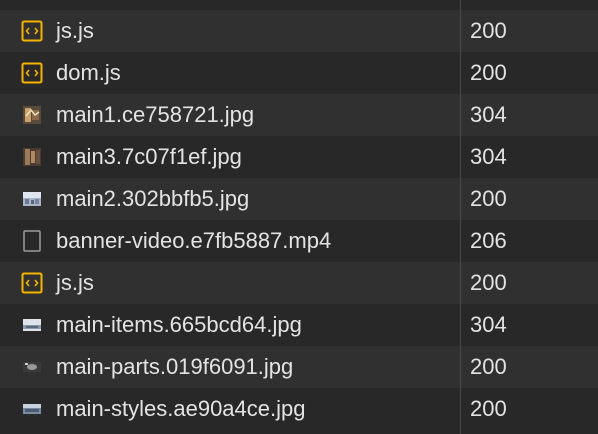 This screenshot has height=434, width=598. What do you see at coordinates (194, 240) in the screenshot?
I see `request-name: banner-video.e7fb5887.mp4` at bounding box center [194, 240].